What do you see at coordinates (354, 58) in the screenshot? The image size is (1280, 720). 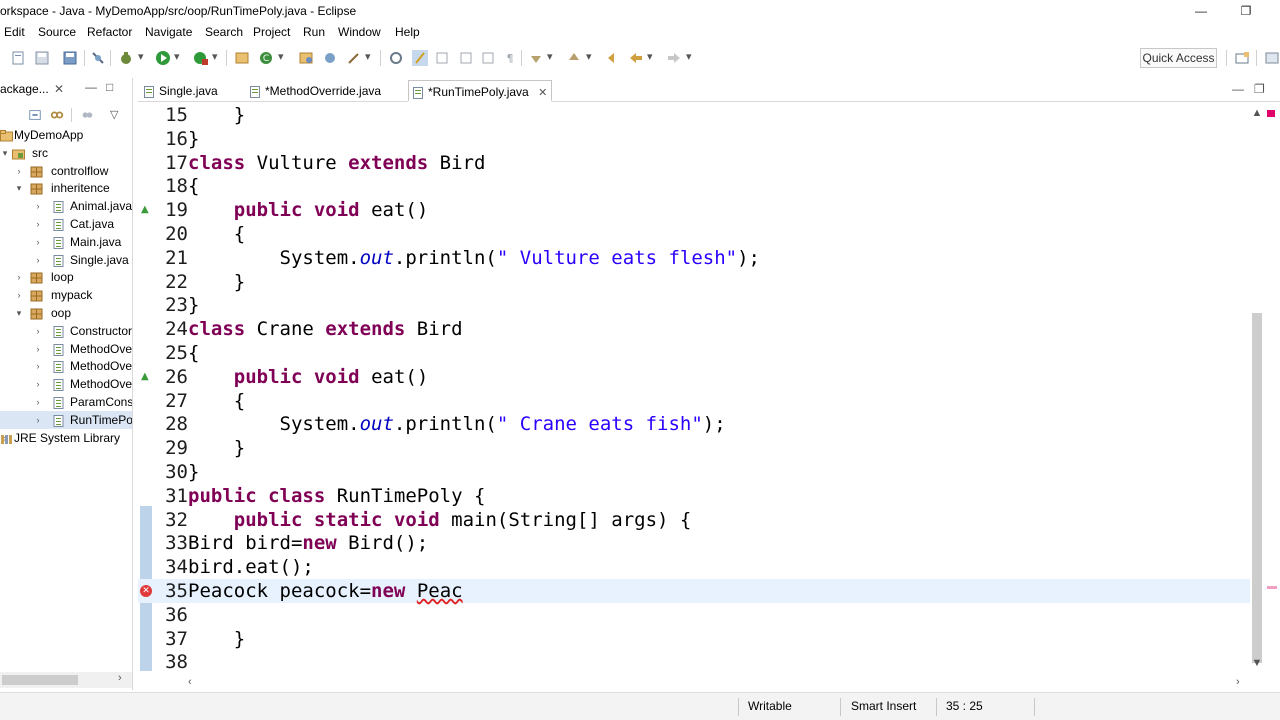 I see `search-icon` at bounding box center [354, 58].